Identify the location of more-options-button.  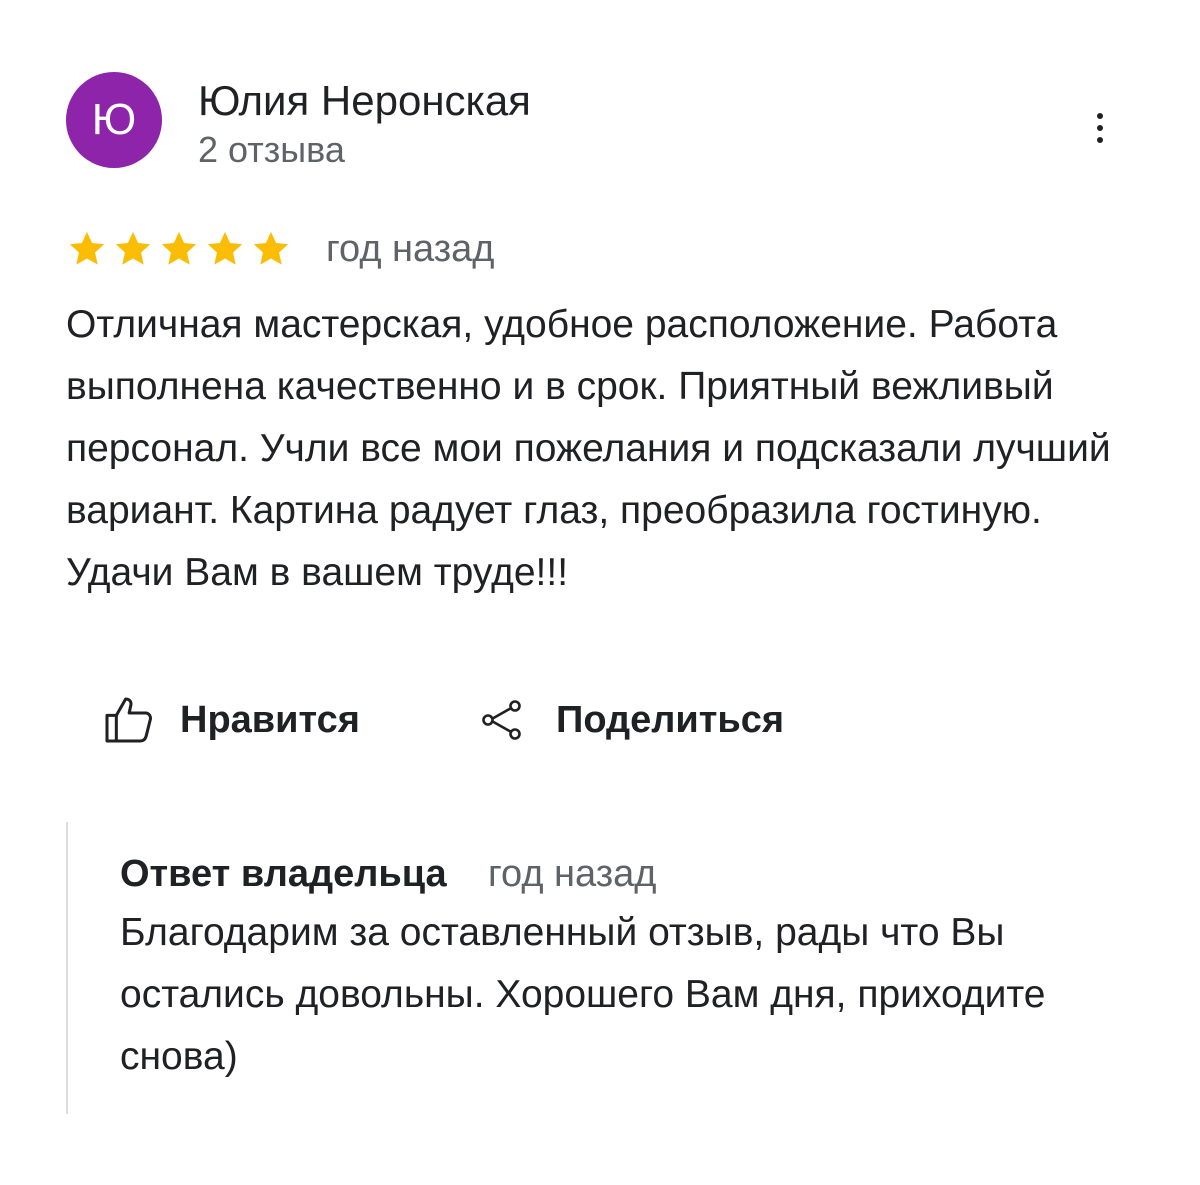
(1100, 128).